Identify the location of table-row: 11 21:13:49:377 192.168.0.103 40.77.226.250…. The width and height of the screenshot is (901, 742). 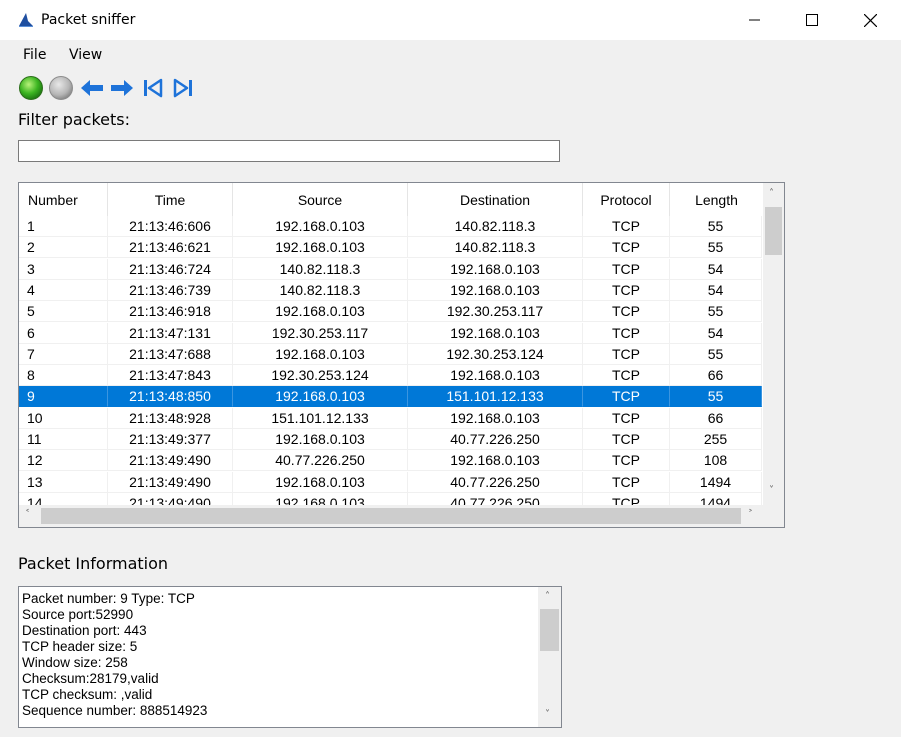
(390, 439).